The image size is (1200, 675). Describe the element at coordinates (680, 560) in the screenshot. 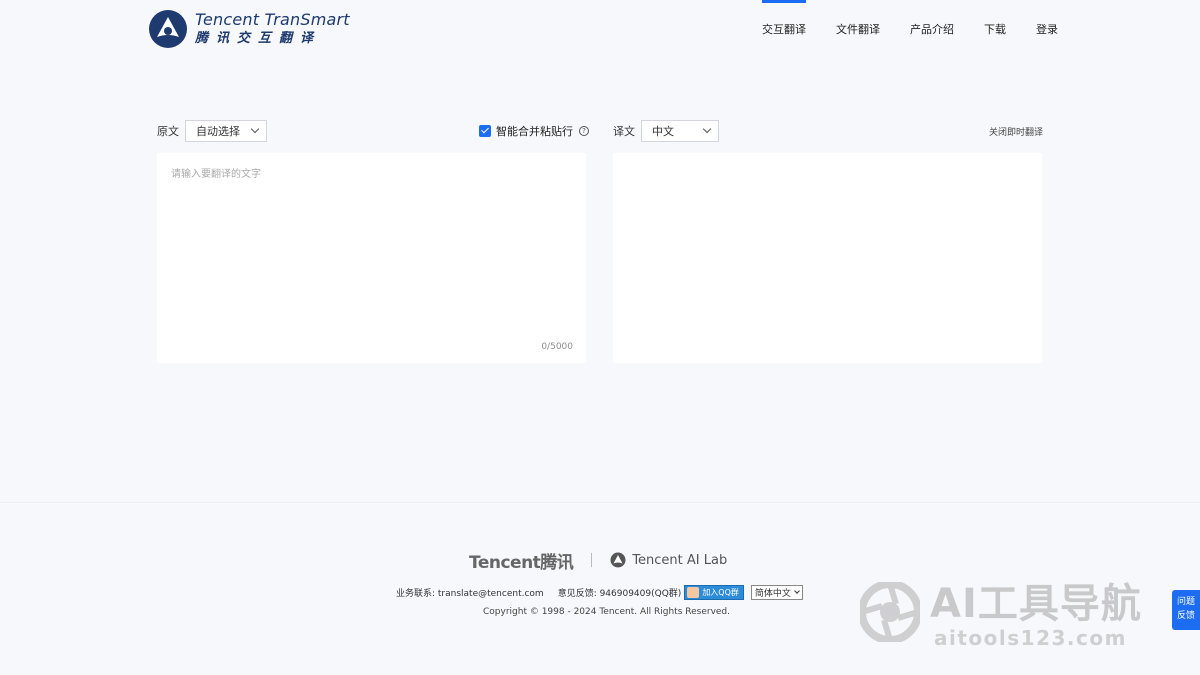

I see `ai-lab-text: Tencent AI Lab` at that location.